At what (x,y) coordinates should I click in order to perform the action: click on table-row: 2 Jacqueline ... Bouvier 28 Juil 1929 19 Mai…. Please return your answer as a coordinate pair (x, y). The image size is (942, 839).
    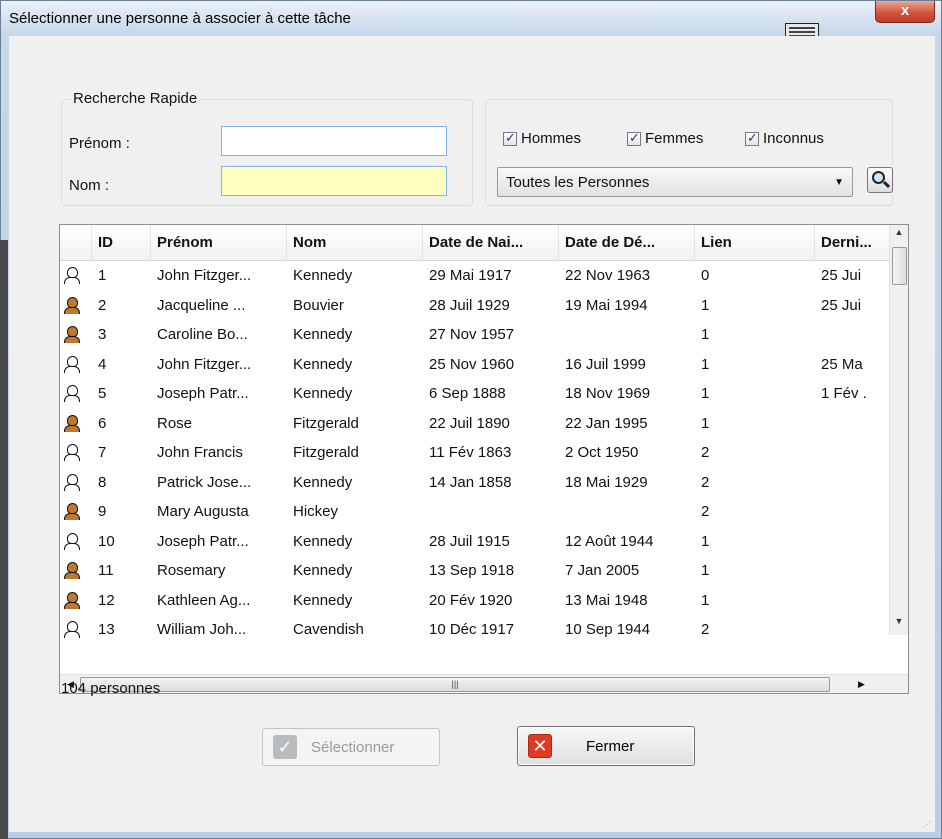
    Looking at the image, I should click on (475, 305).